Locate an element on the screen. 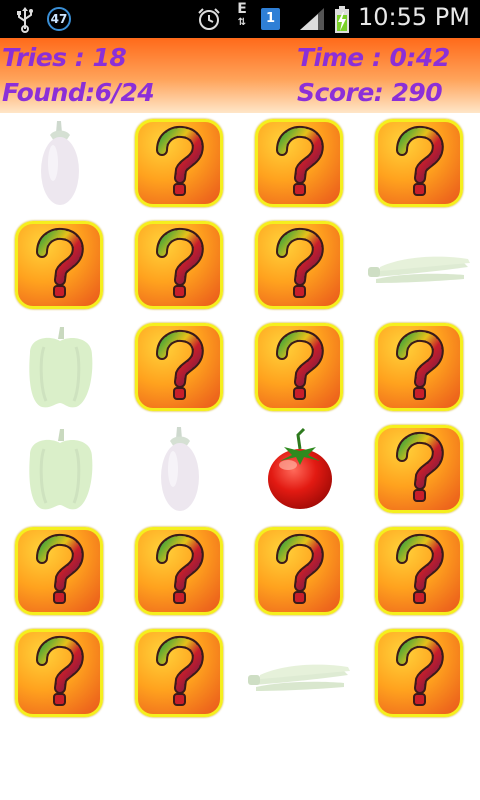 The height and width of the screenshot is (800, 480). status-bar: 47 E ⇅ 1 10:55 PM is located at coordinates (240, 19).